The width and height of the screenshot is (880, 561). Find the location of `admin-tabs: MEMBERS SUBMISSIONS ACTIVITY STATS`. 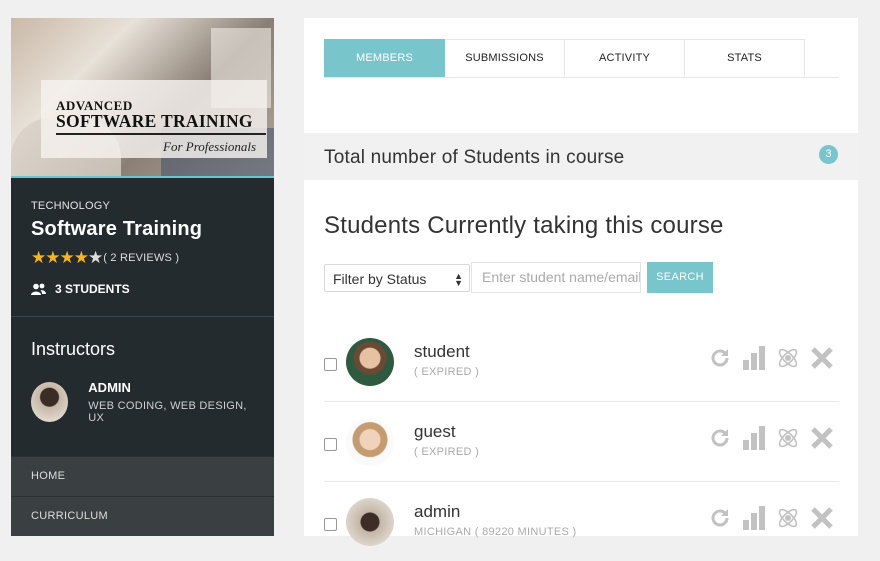

admin-tabs: MEMBERS SUBMISSIONS ACTIVITY STATS is located at coordinates (581, 58).